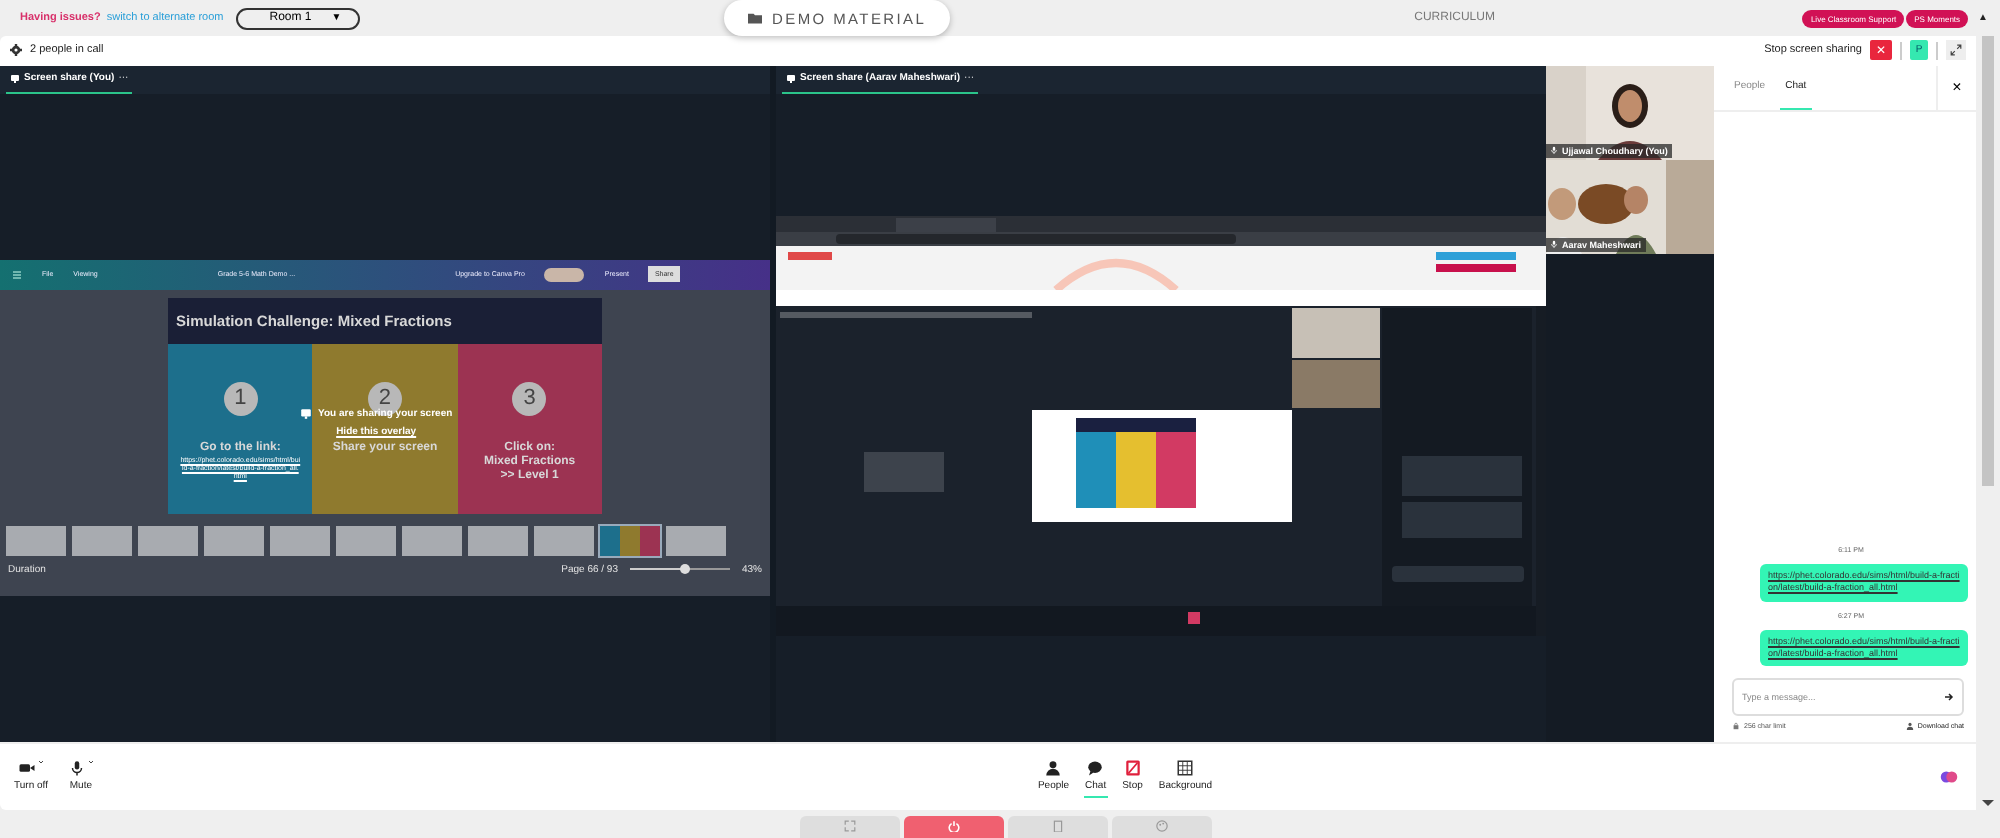 The image size is (2000, 838). Describe the element at coordinates (850, 826) in the screenshot. I see `fullscreen-icon` at that location.